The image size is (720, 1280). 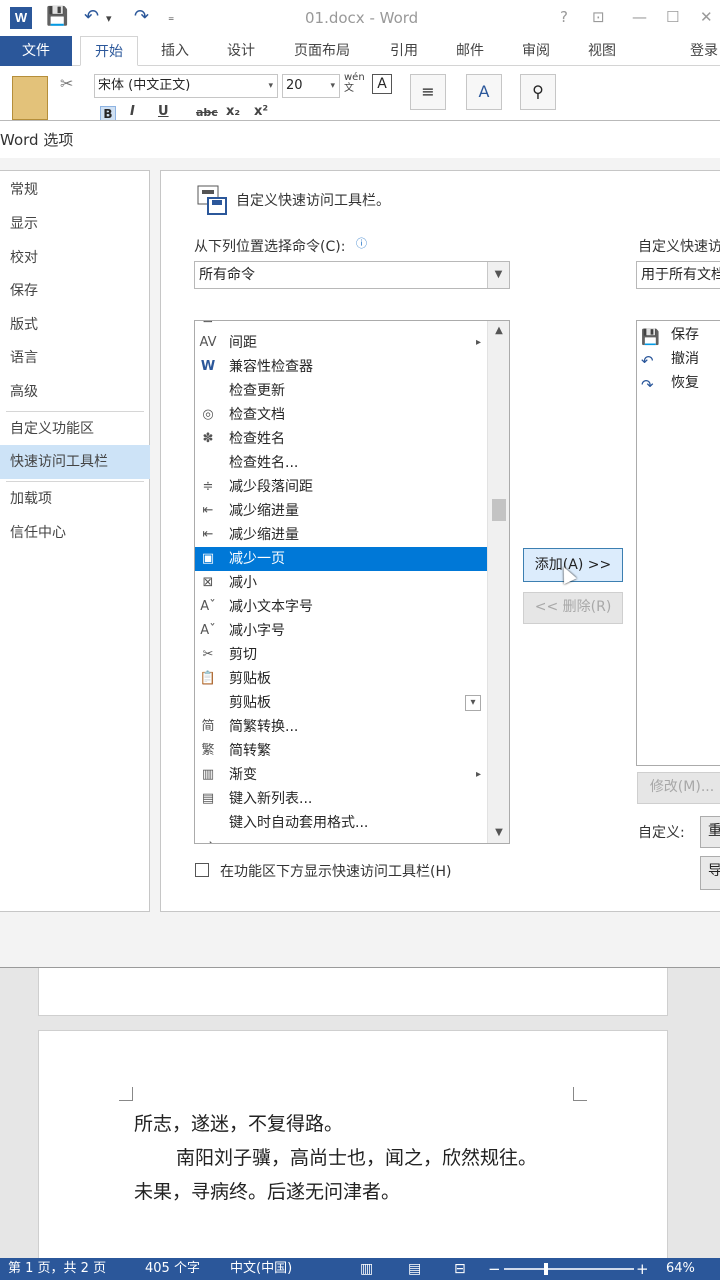 I want to click on tab-insert: 插入, so click(x=175, y=51).